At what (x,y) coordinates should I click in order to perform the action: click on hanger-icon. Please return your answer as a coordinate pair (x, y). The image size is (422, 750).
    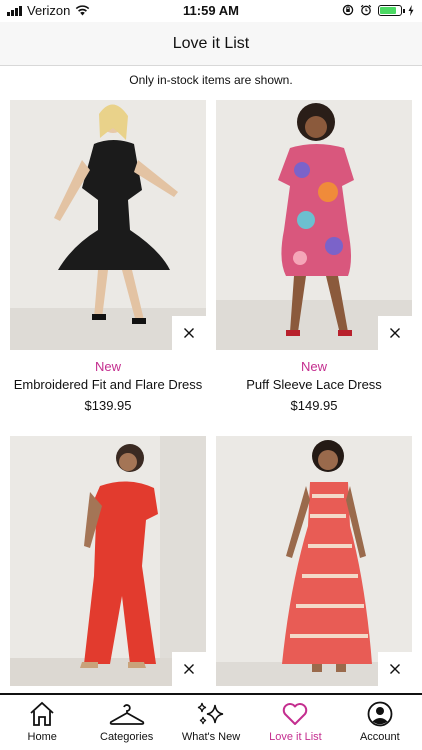
    Looking at the image, I should click on (126, 714).